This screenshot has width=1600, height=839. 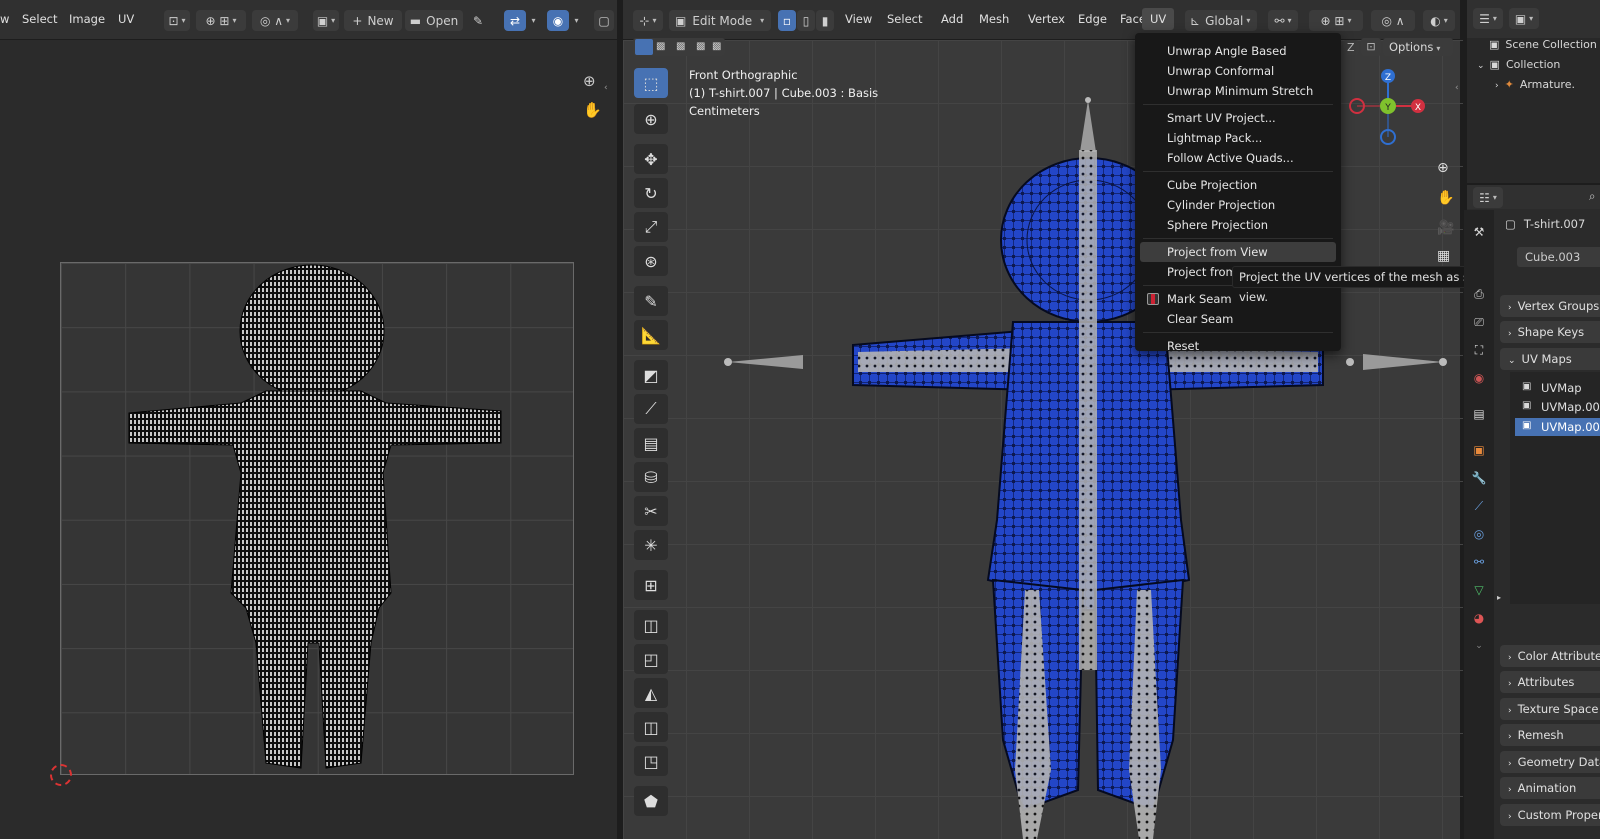 I want to click on tool-measure: 📐, so click(x=651, y=335).